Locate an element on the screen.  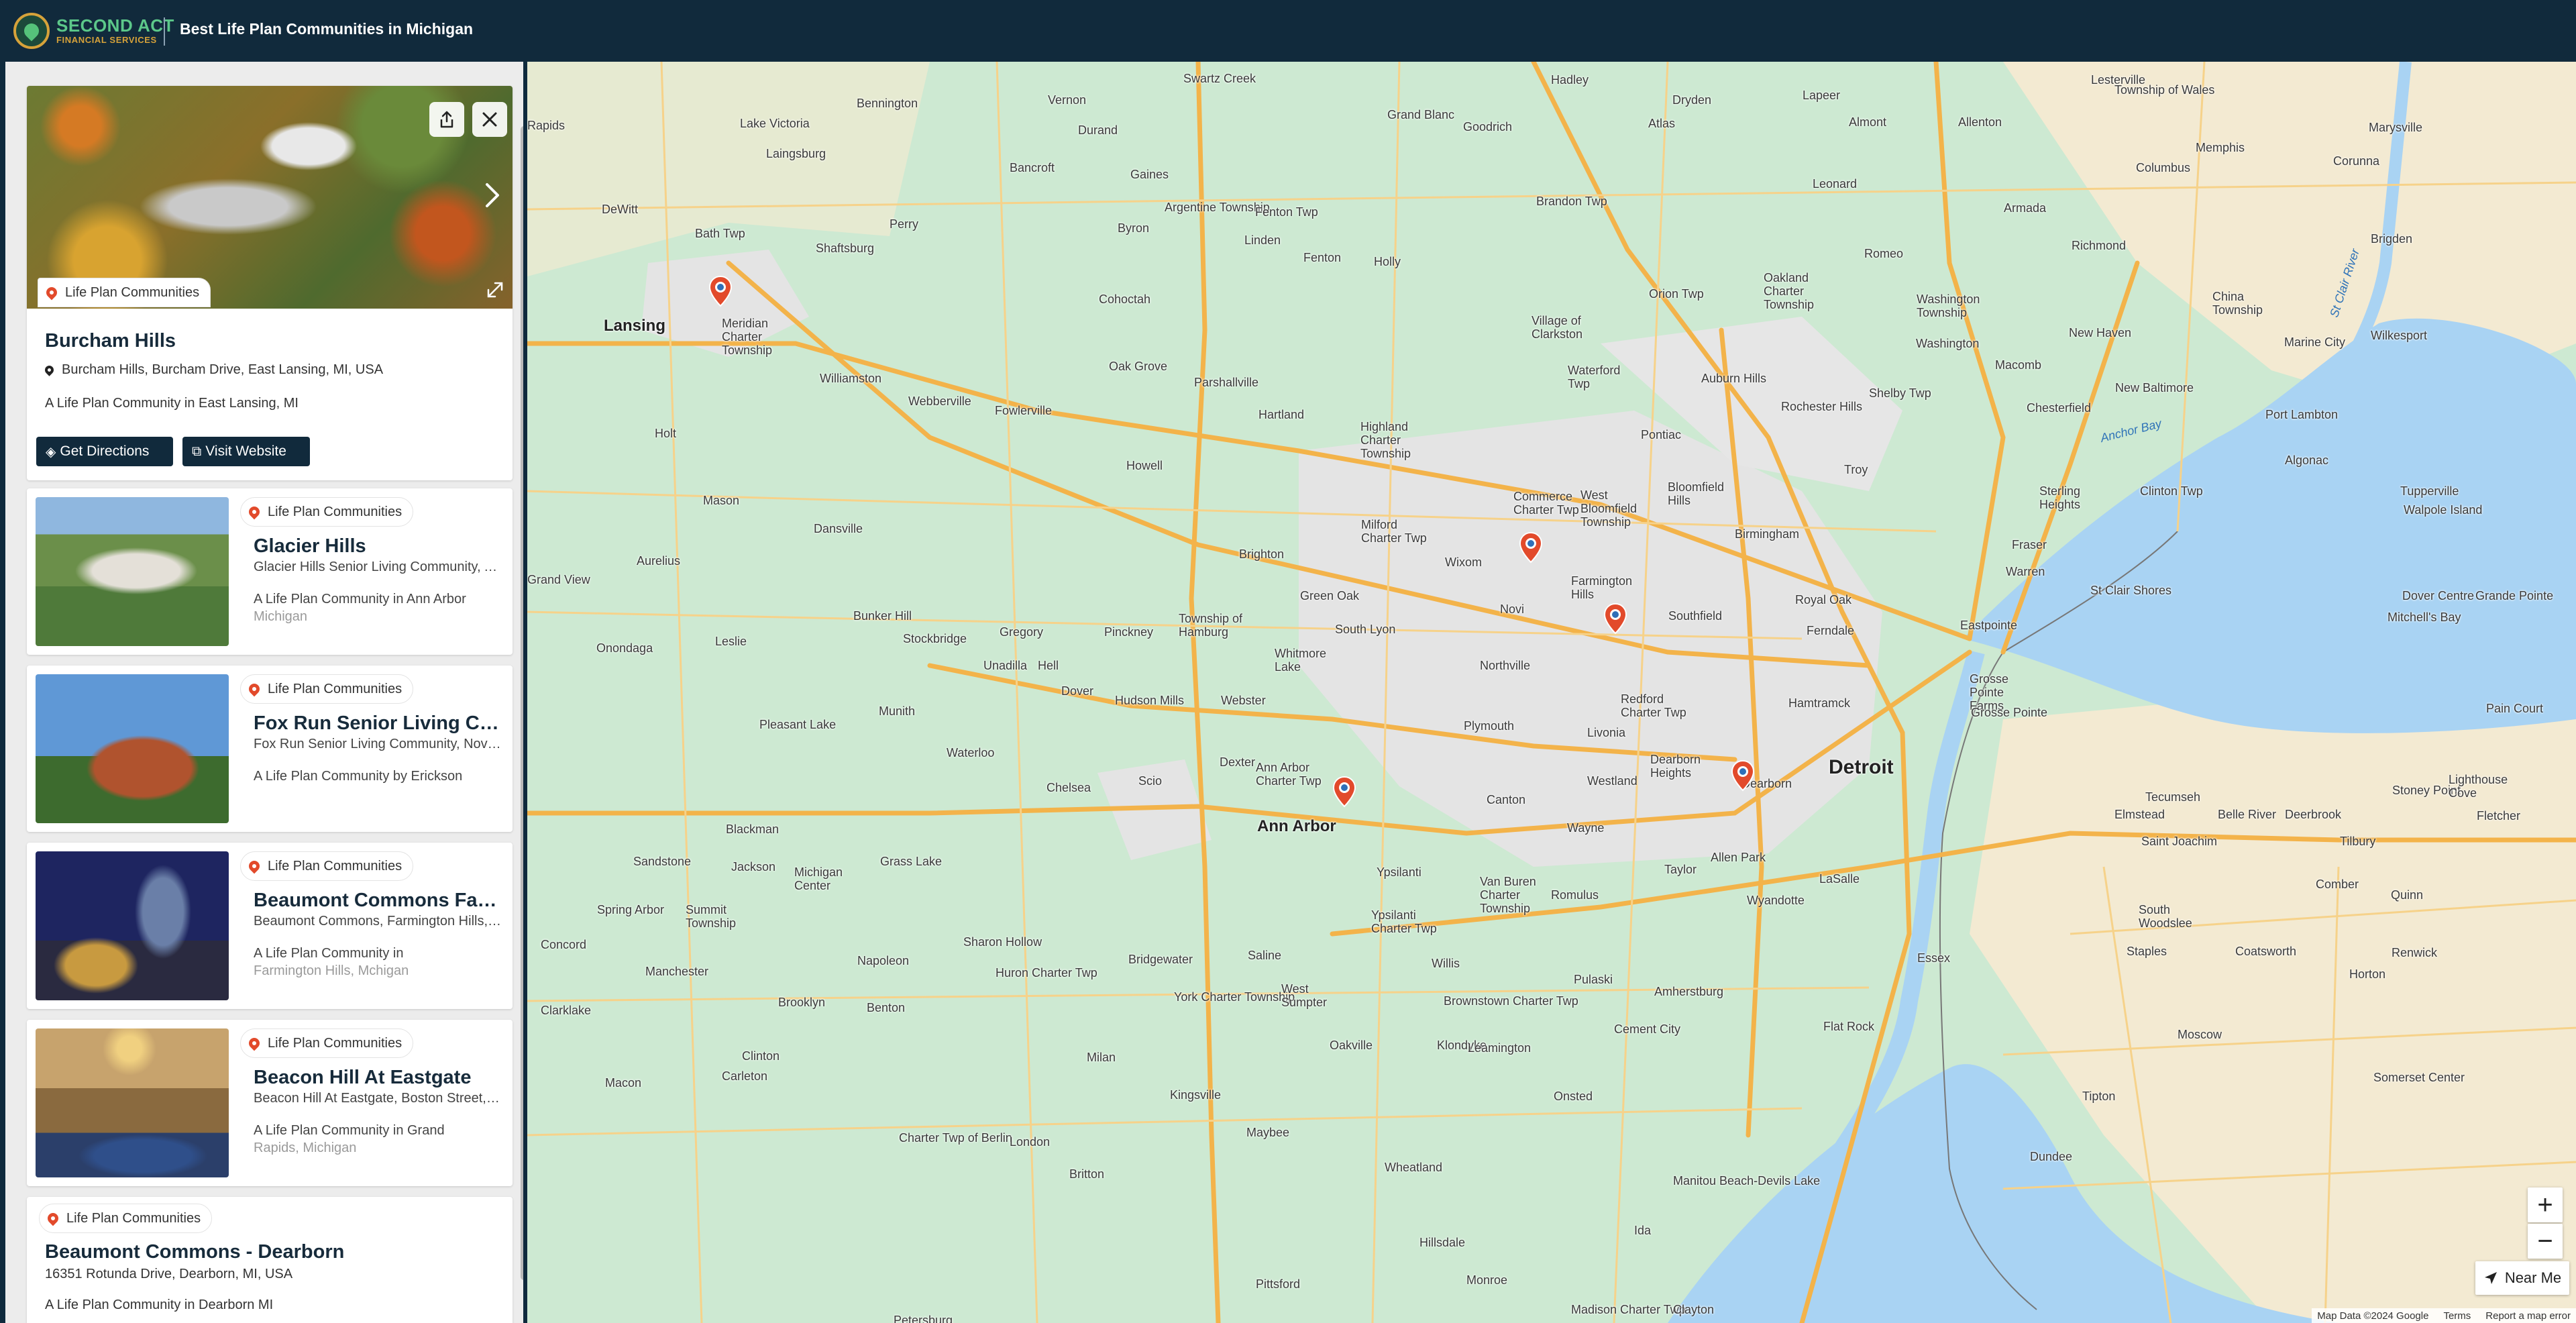
listing-title: Beacon Hill At Eastgate is located at coordinates (378, 1078).